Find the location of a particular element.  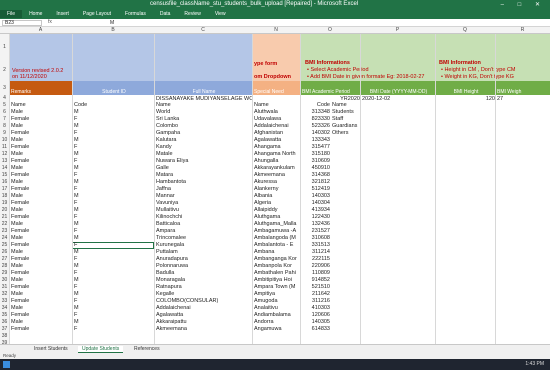

table-cell: Ampara is located at coordinates (203, 231).